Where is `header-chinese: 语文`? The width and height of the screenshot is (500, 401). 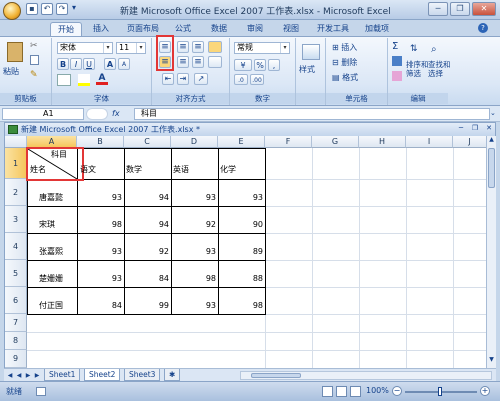
header-chinese: 语文 is located at coordinates (88, 170).